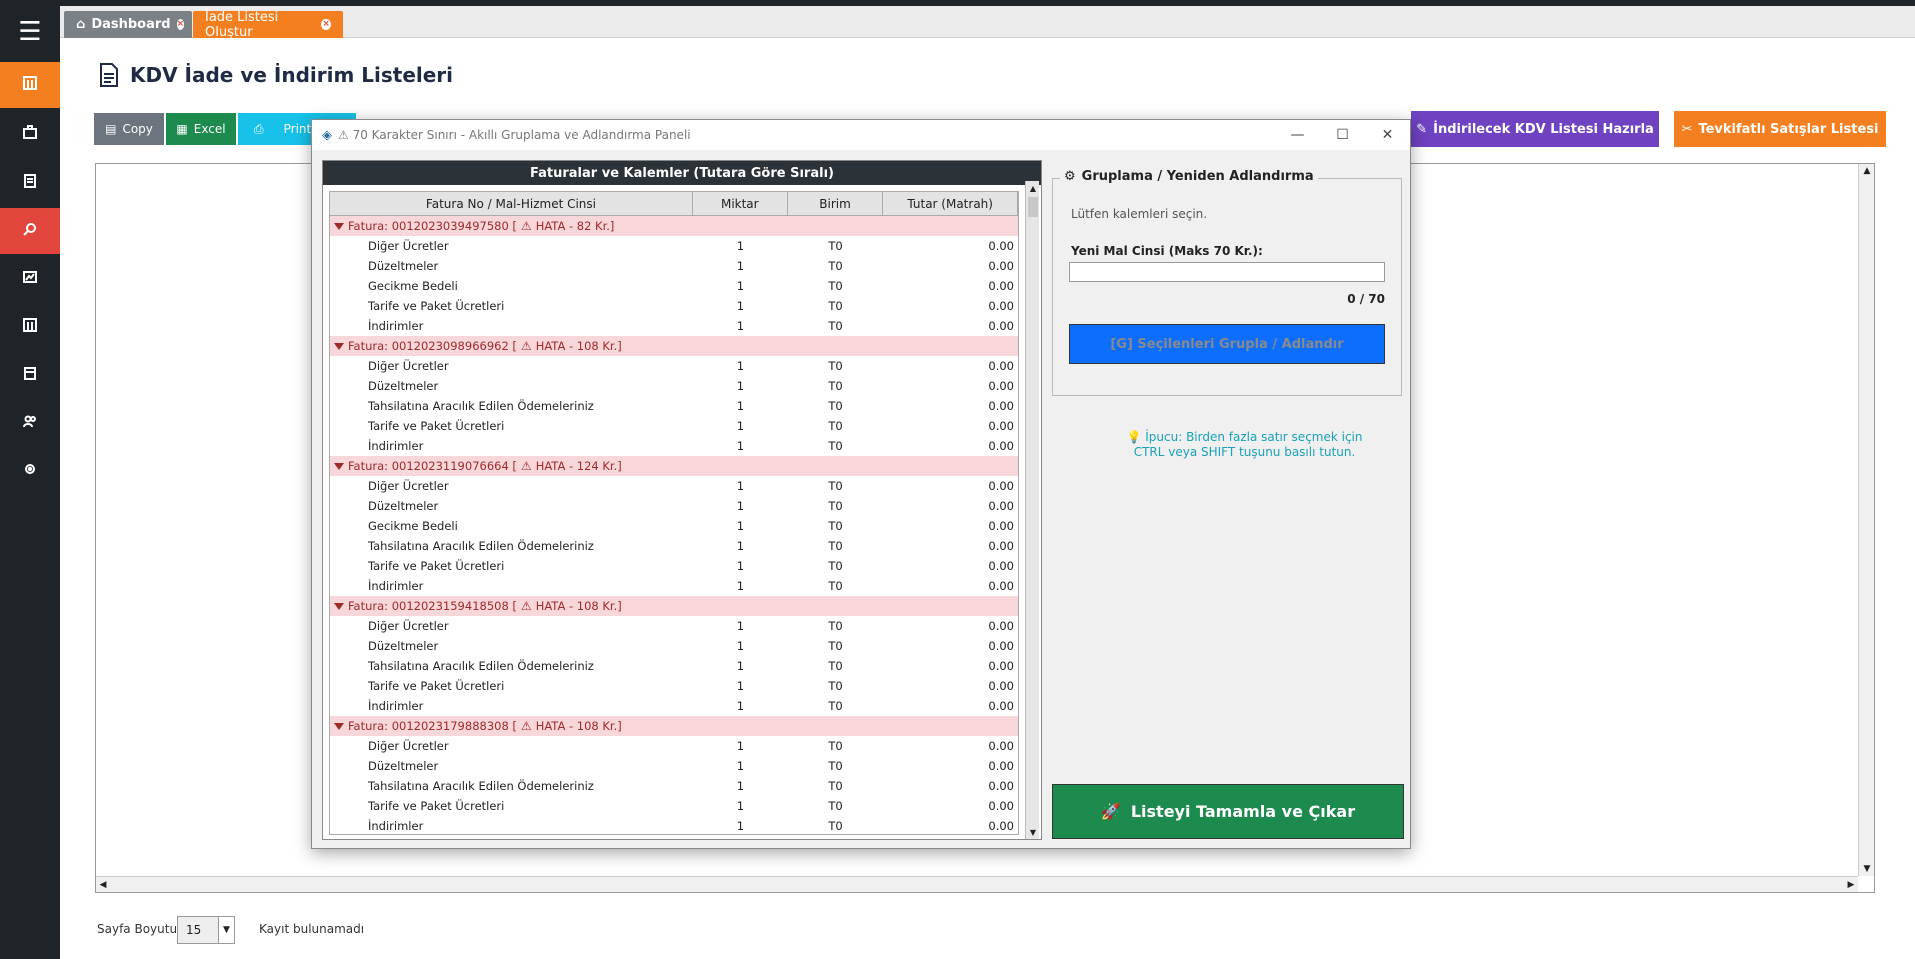  What do you see at coordinates (740, 203) in the screenshot?
I see `col-header-qty: Miktar` at bounding box center [740, 203].